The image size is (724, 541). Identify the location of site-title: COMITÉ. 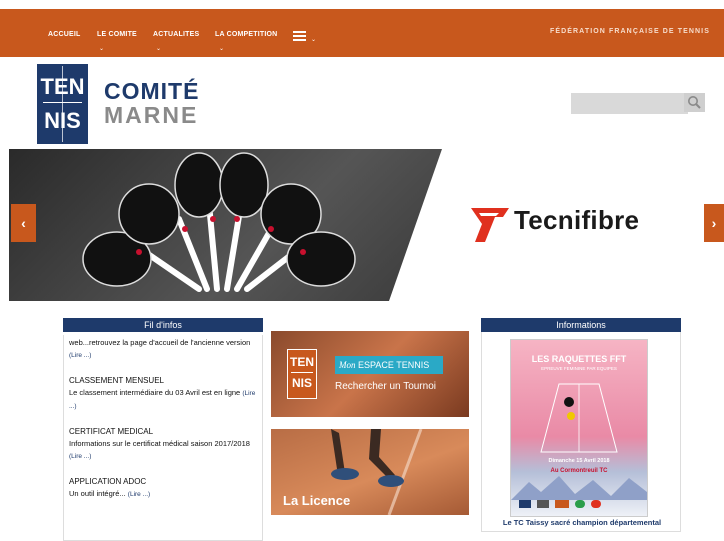
(152, 91).